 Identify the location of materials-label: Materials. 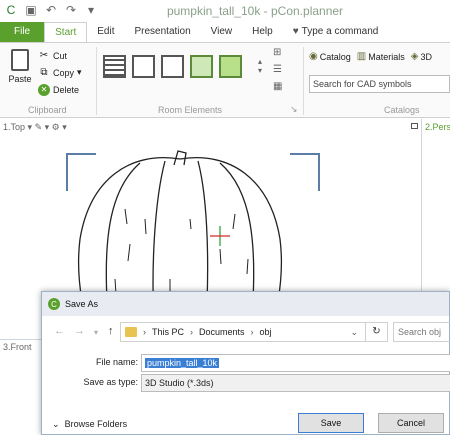
(386, 56).